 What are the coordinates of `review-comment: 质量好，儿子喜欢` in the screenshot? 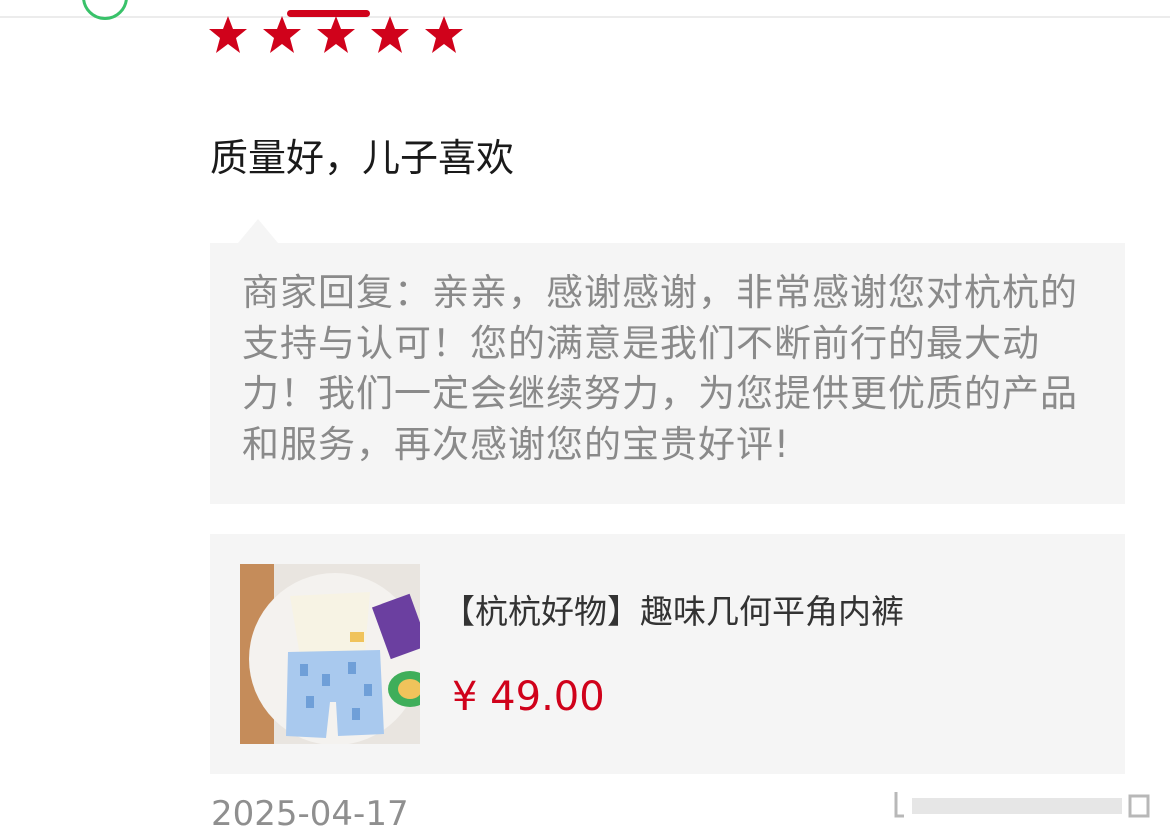 It's located at (362, 158).